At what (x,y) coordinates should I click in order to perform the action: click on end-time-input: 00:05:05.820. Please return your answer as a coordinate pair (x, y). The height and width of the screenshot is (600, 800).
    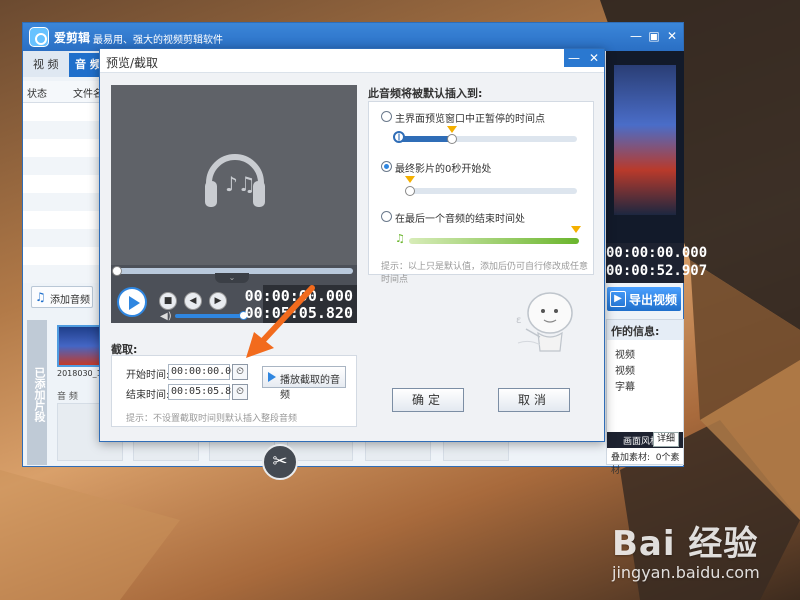
    Looking at the image, I should click on (205, 392).